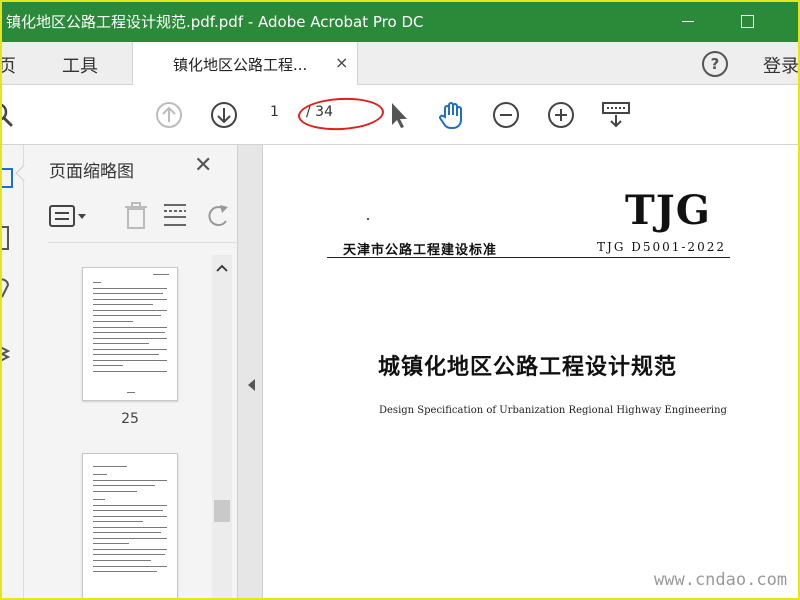  I want to click on bookmarks-nav-icon, so click(10, 238).